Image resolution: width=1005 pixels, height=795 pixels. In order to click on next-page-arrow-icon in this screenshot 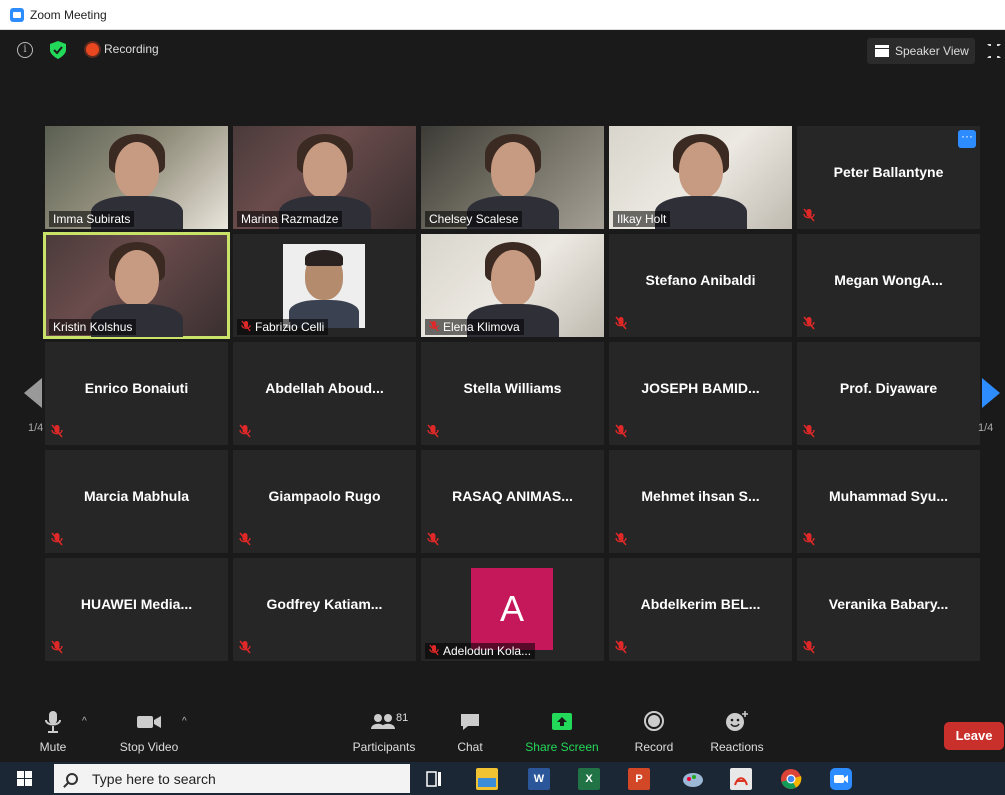, I will do `click(991, 393)`.